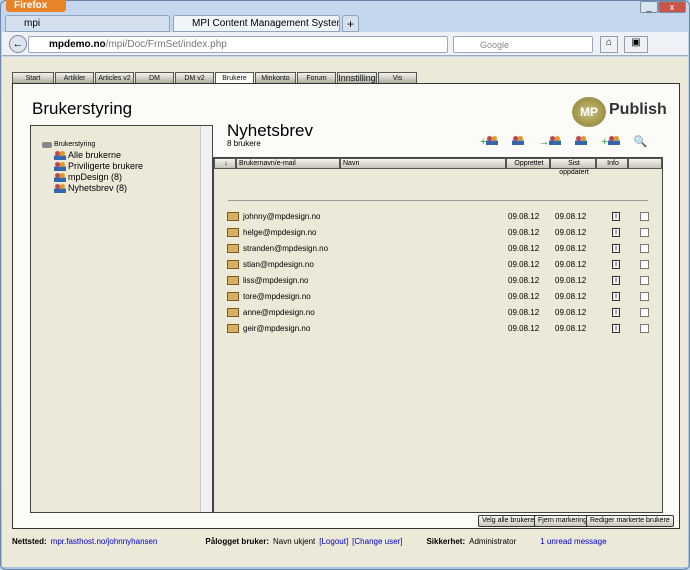 This screenshot has height=570, width=690. I want to click on table-row: helge@mpdesign.no 09.08.12 09.08.12 i, so click(442, 232).